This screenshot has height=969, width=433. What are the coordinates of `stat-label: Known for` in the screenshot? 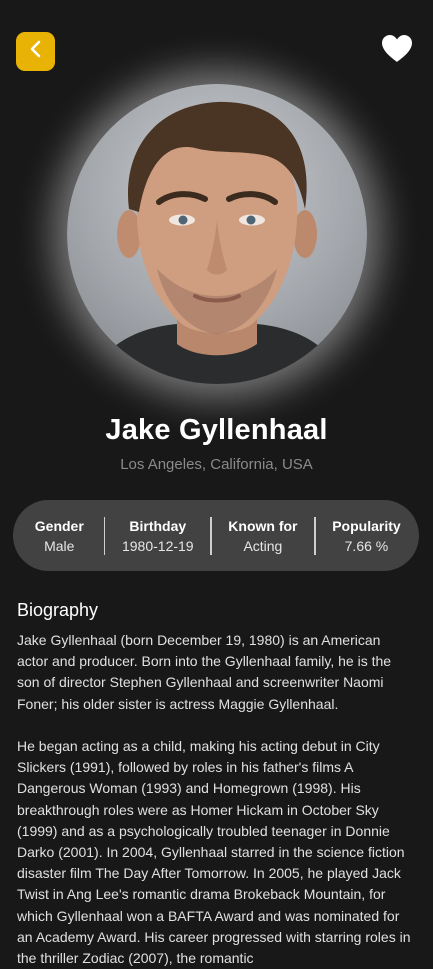 It's located at (263, 525).